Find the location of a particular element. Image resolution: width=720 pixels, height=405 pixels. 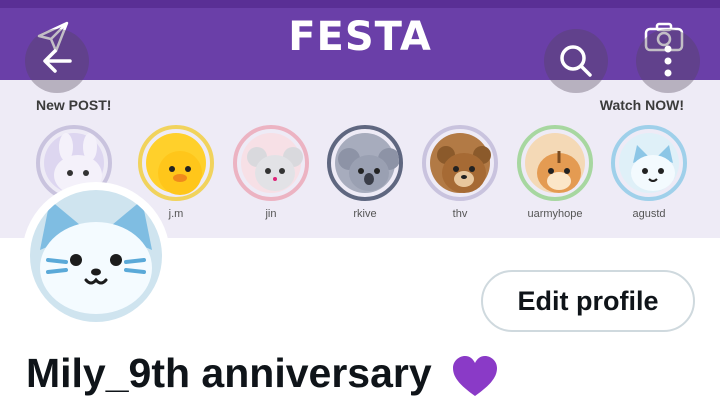

profile-display-name: Mily_9th anniversary is located at coordinates (262, 374).